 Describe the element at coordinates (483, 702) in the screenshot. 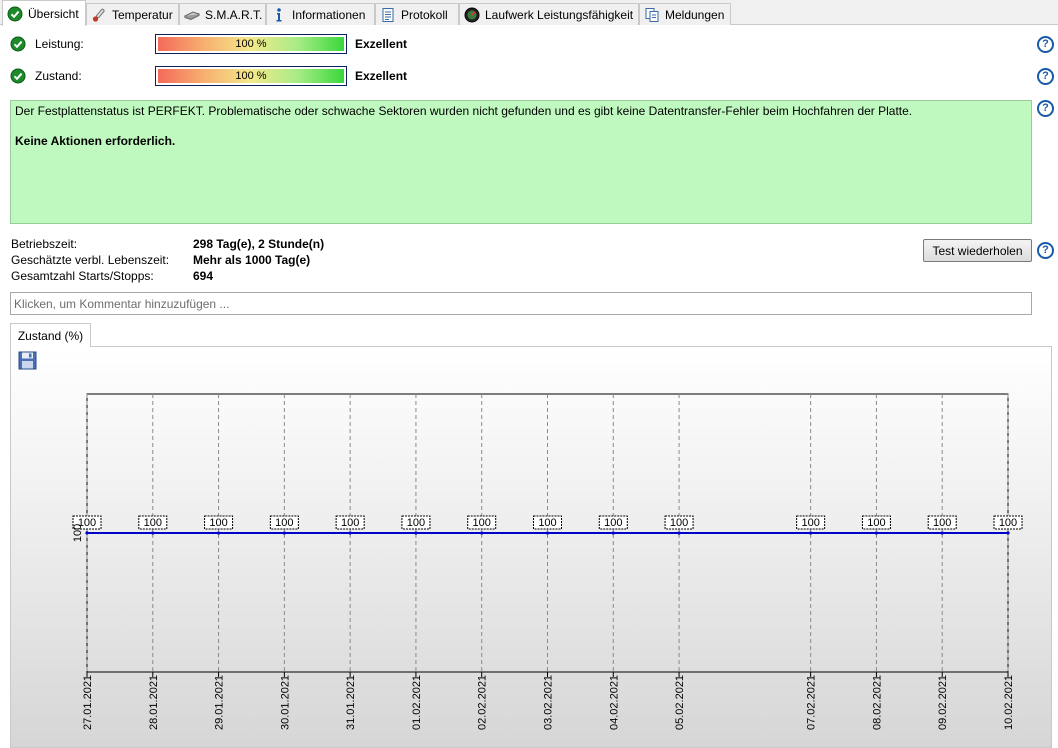

I see `x-tick-label: 02.02.2021` at that location.